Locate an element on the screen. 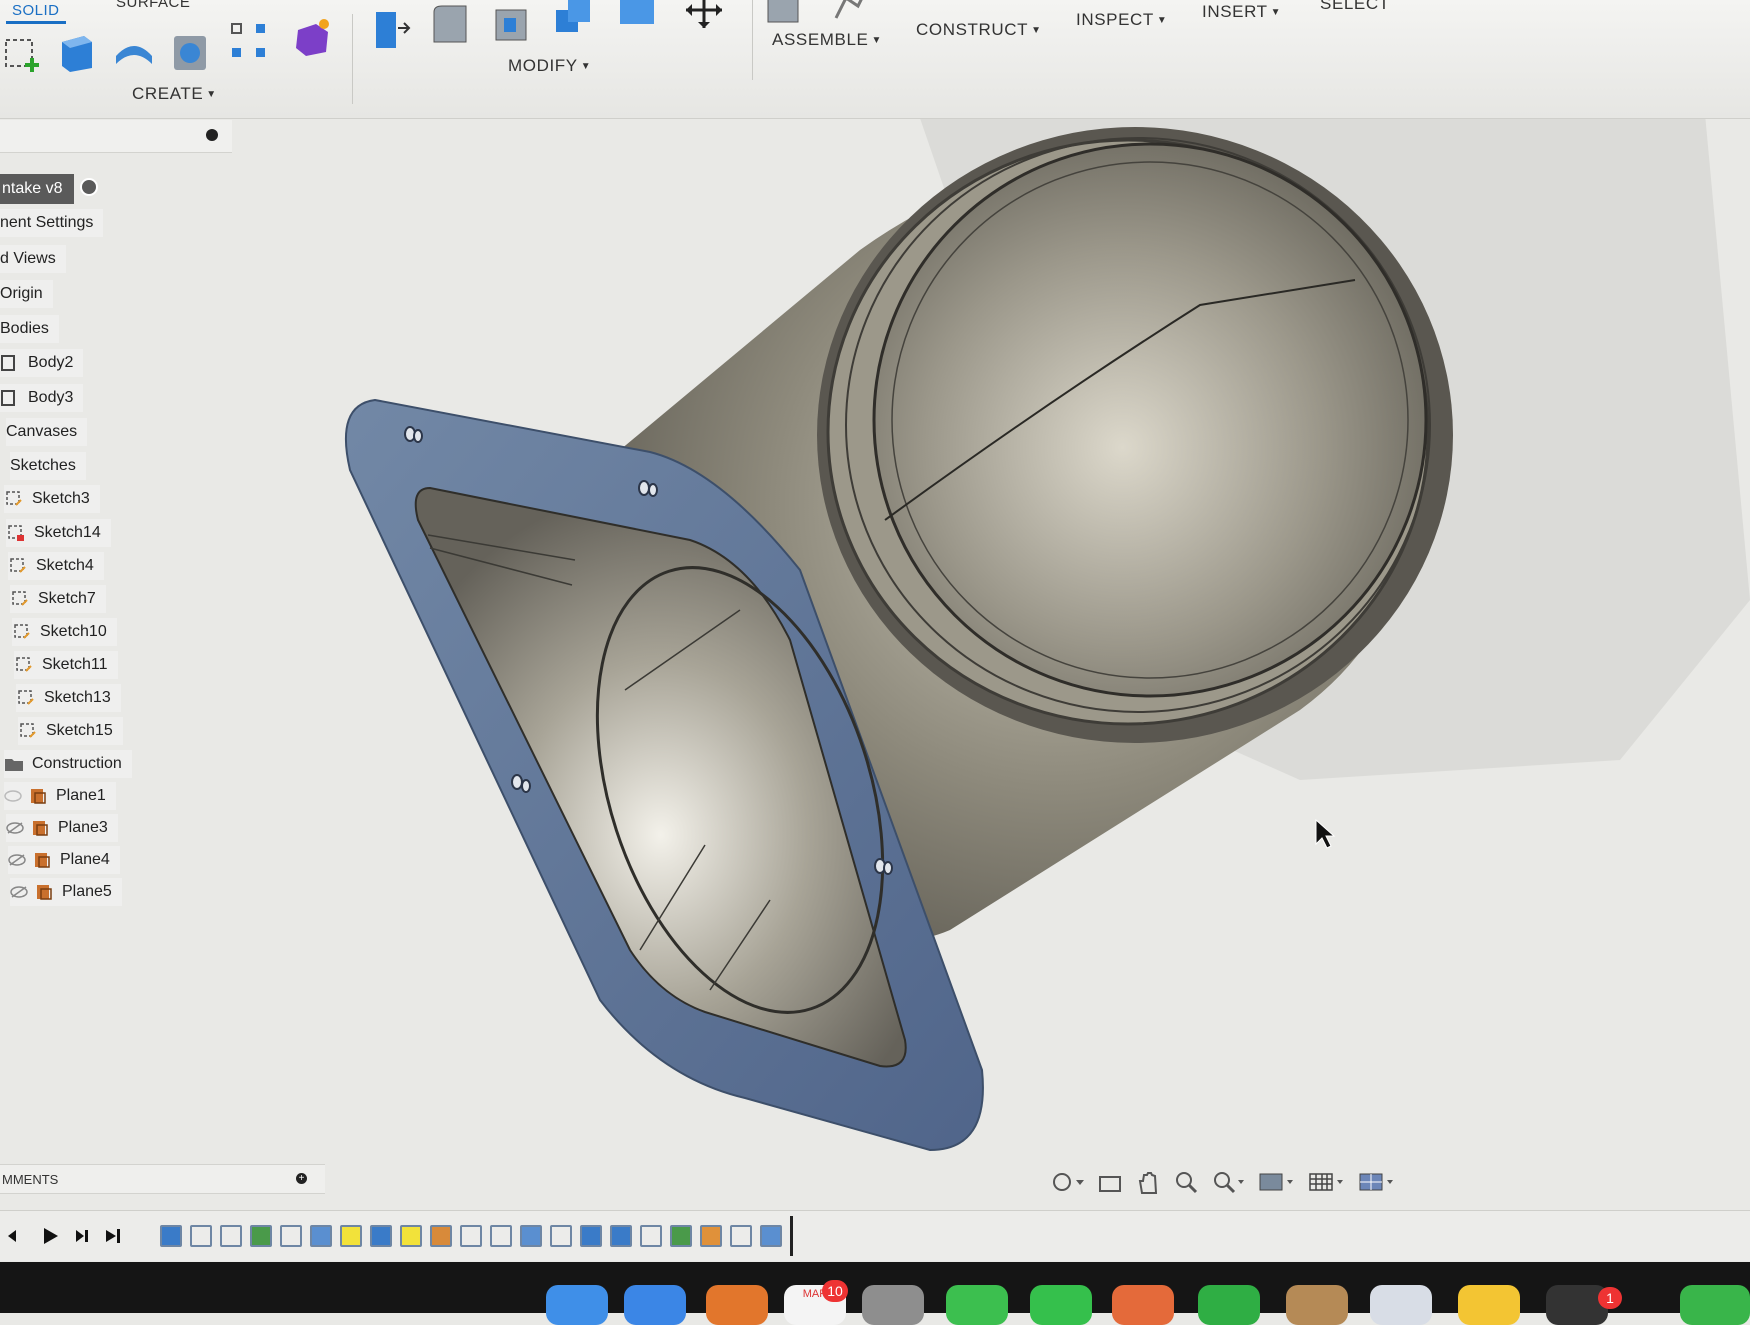 This screenshot has height=1325, width=1750. tree-item-body3: Body3 is located at coordinates (42, 398).